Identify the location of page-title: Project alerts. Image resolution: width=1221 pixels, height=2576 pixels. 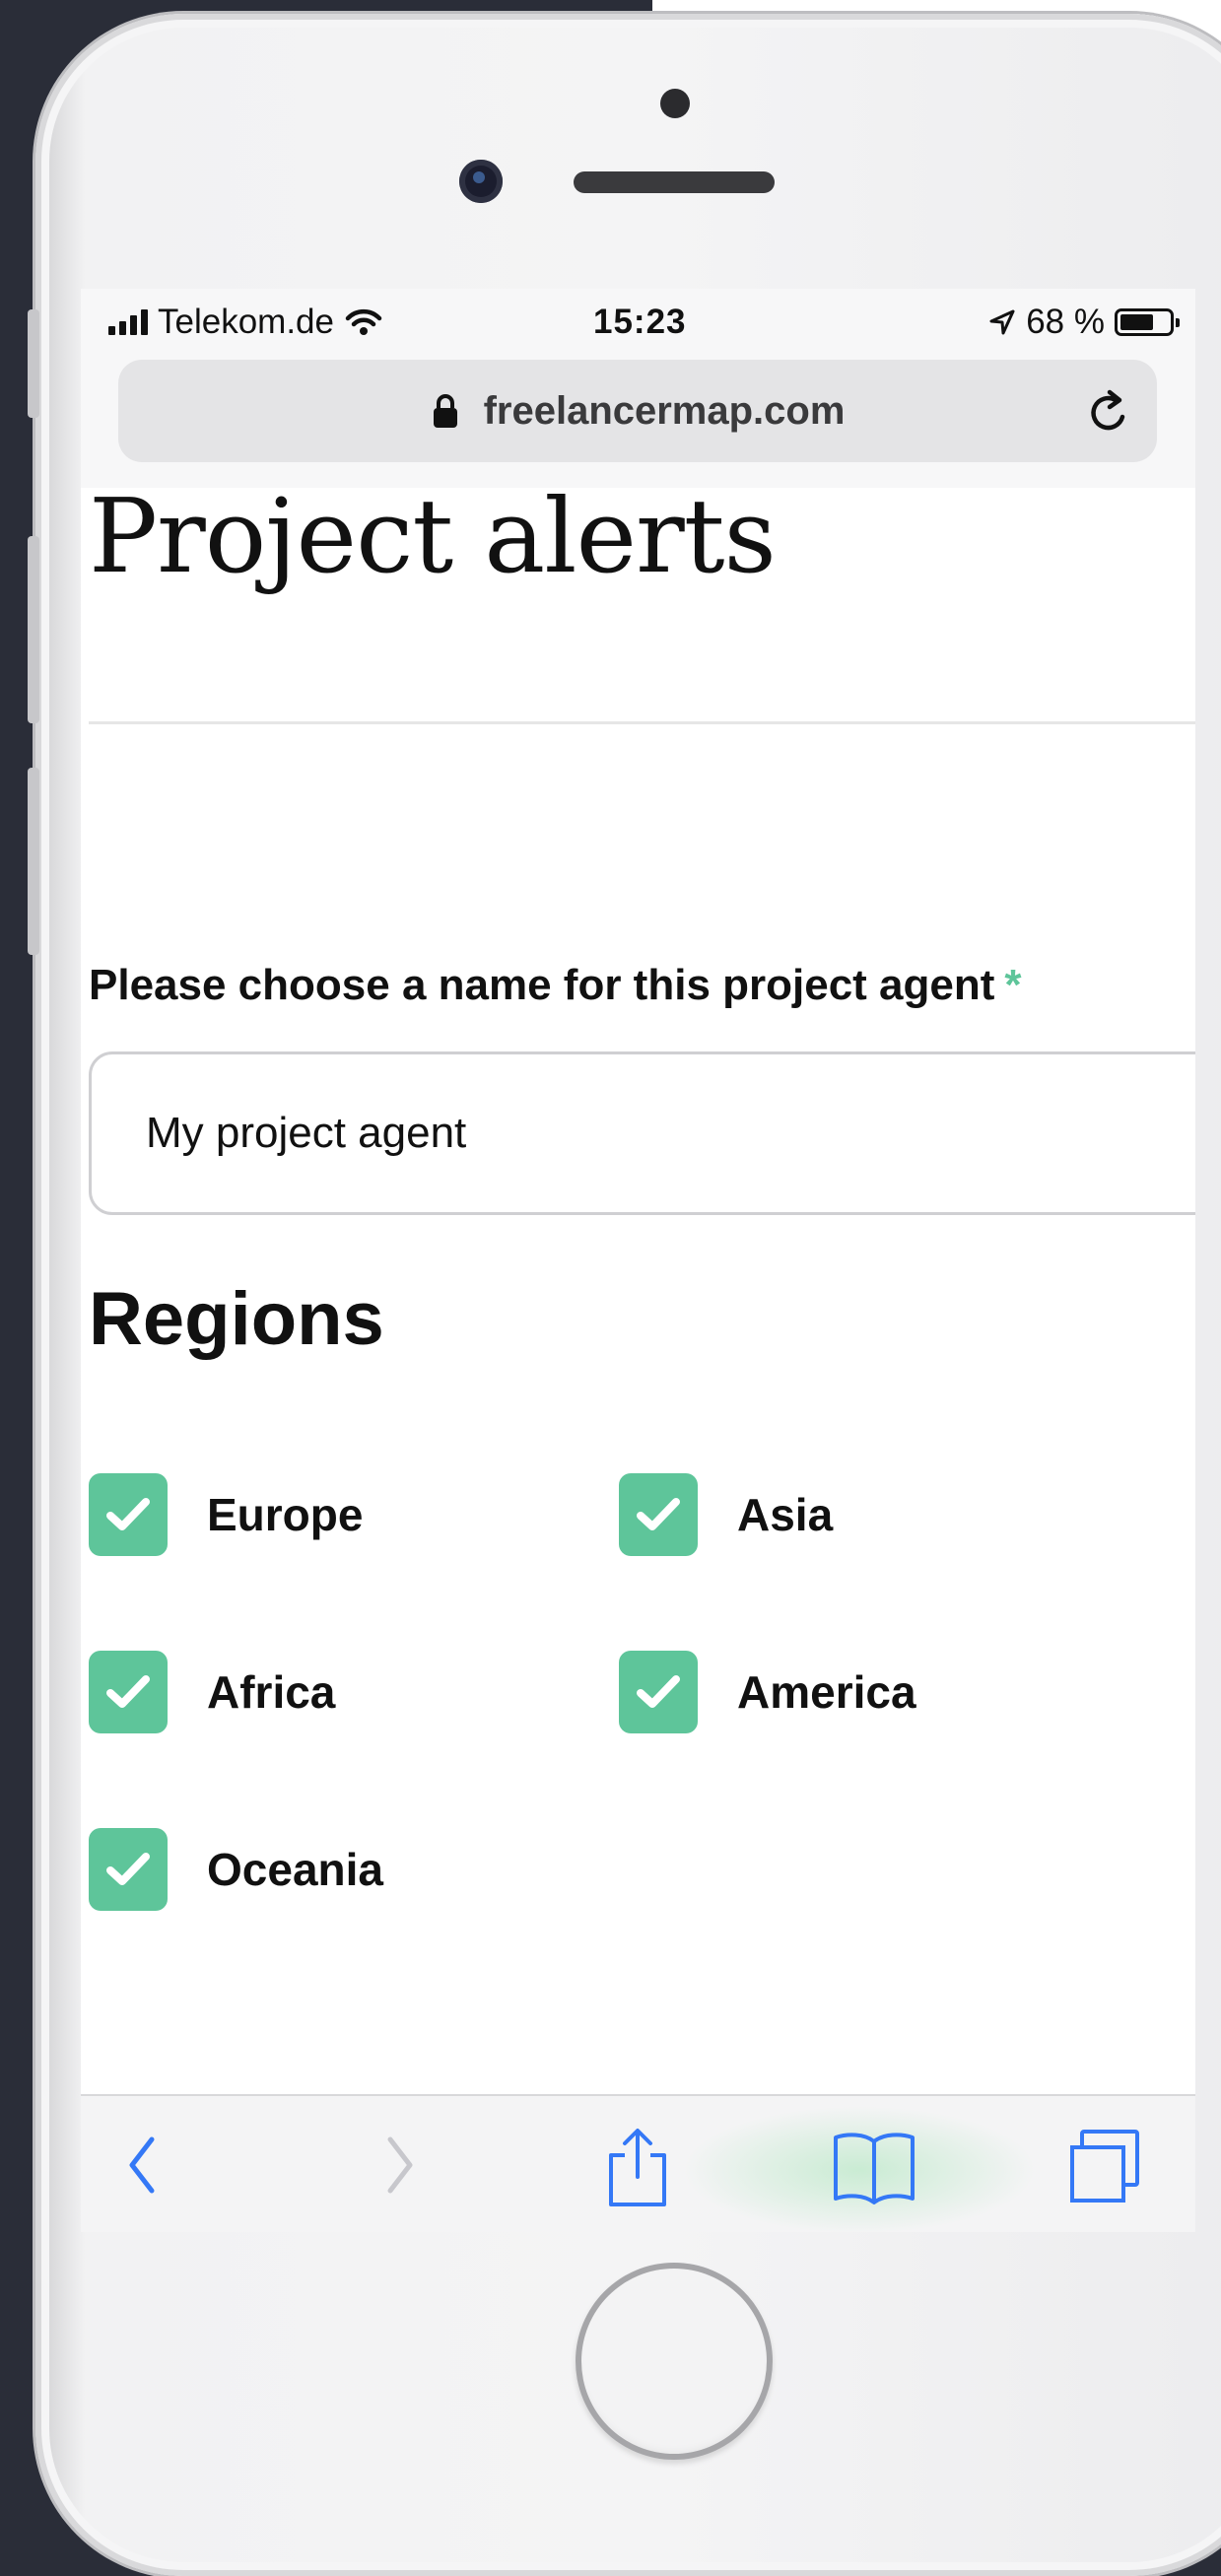
(433, 536).